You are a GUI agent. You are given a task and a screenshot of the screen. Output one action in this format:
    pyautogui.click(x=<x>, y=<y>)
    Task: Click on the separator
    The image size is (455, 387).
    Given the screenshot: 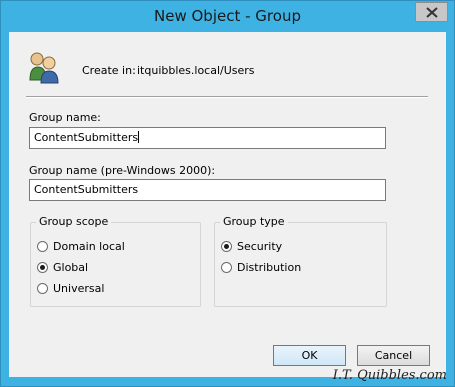 What is the action you would take?
    pyautogui.click(x=227, y=97)
    